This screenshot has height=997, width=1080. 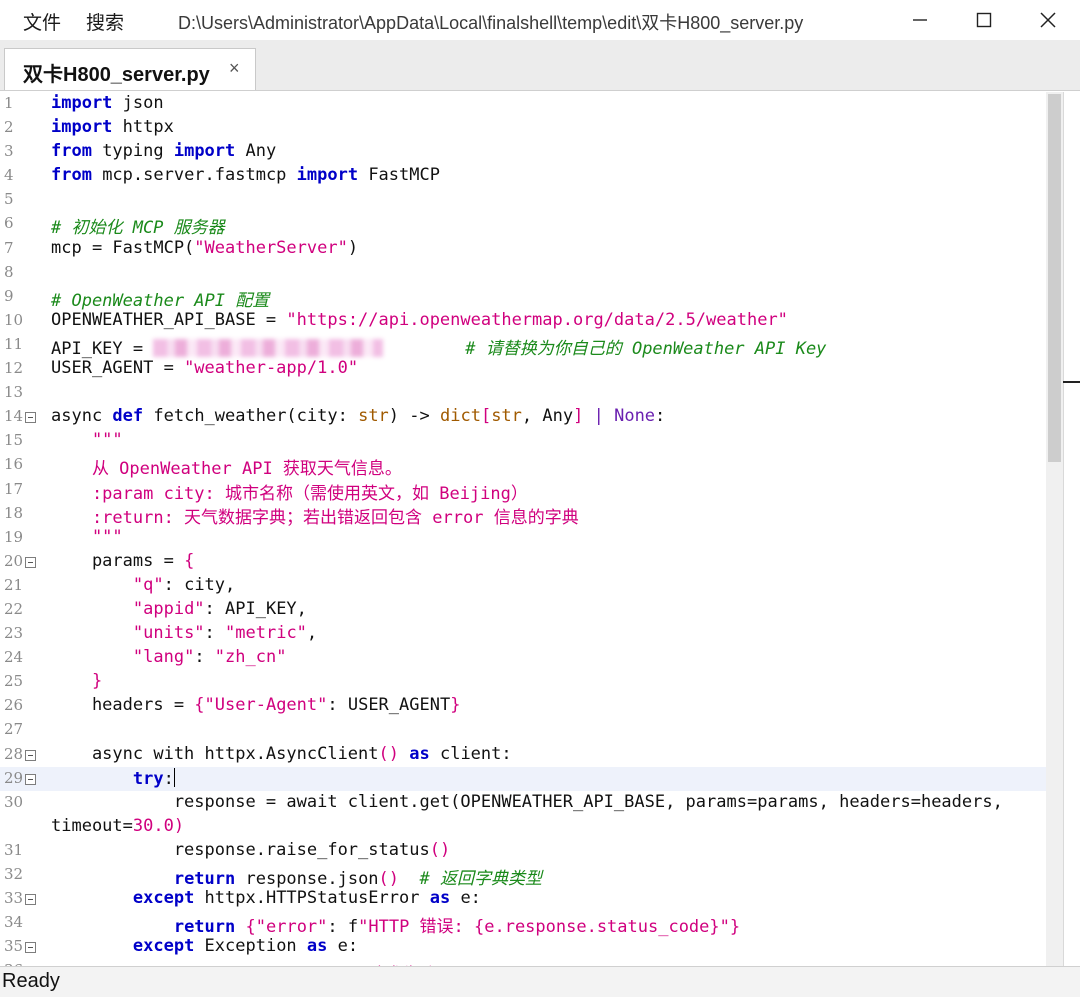 I want to click on close-window-button, so click(x=1048, y=20).